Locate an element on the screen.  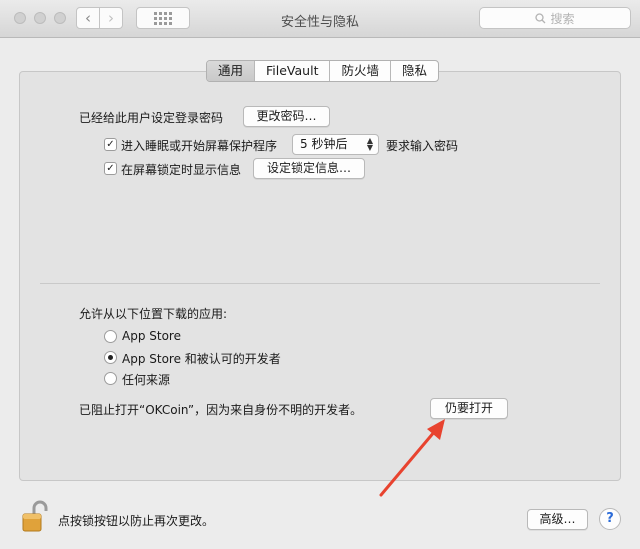
require-password-suffix: 要求输入密码 is located at coordinates (422, 146).